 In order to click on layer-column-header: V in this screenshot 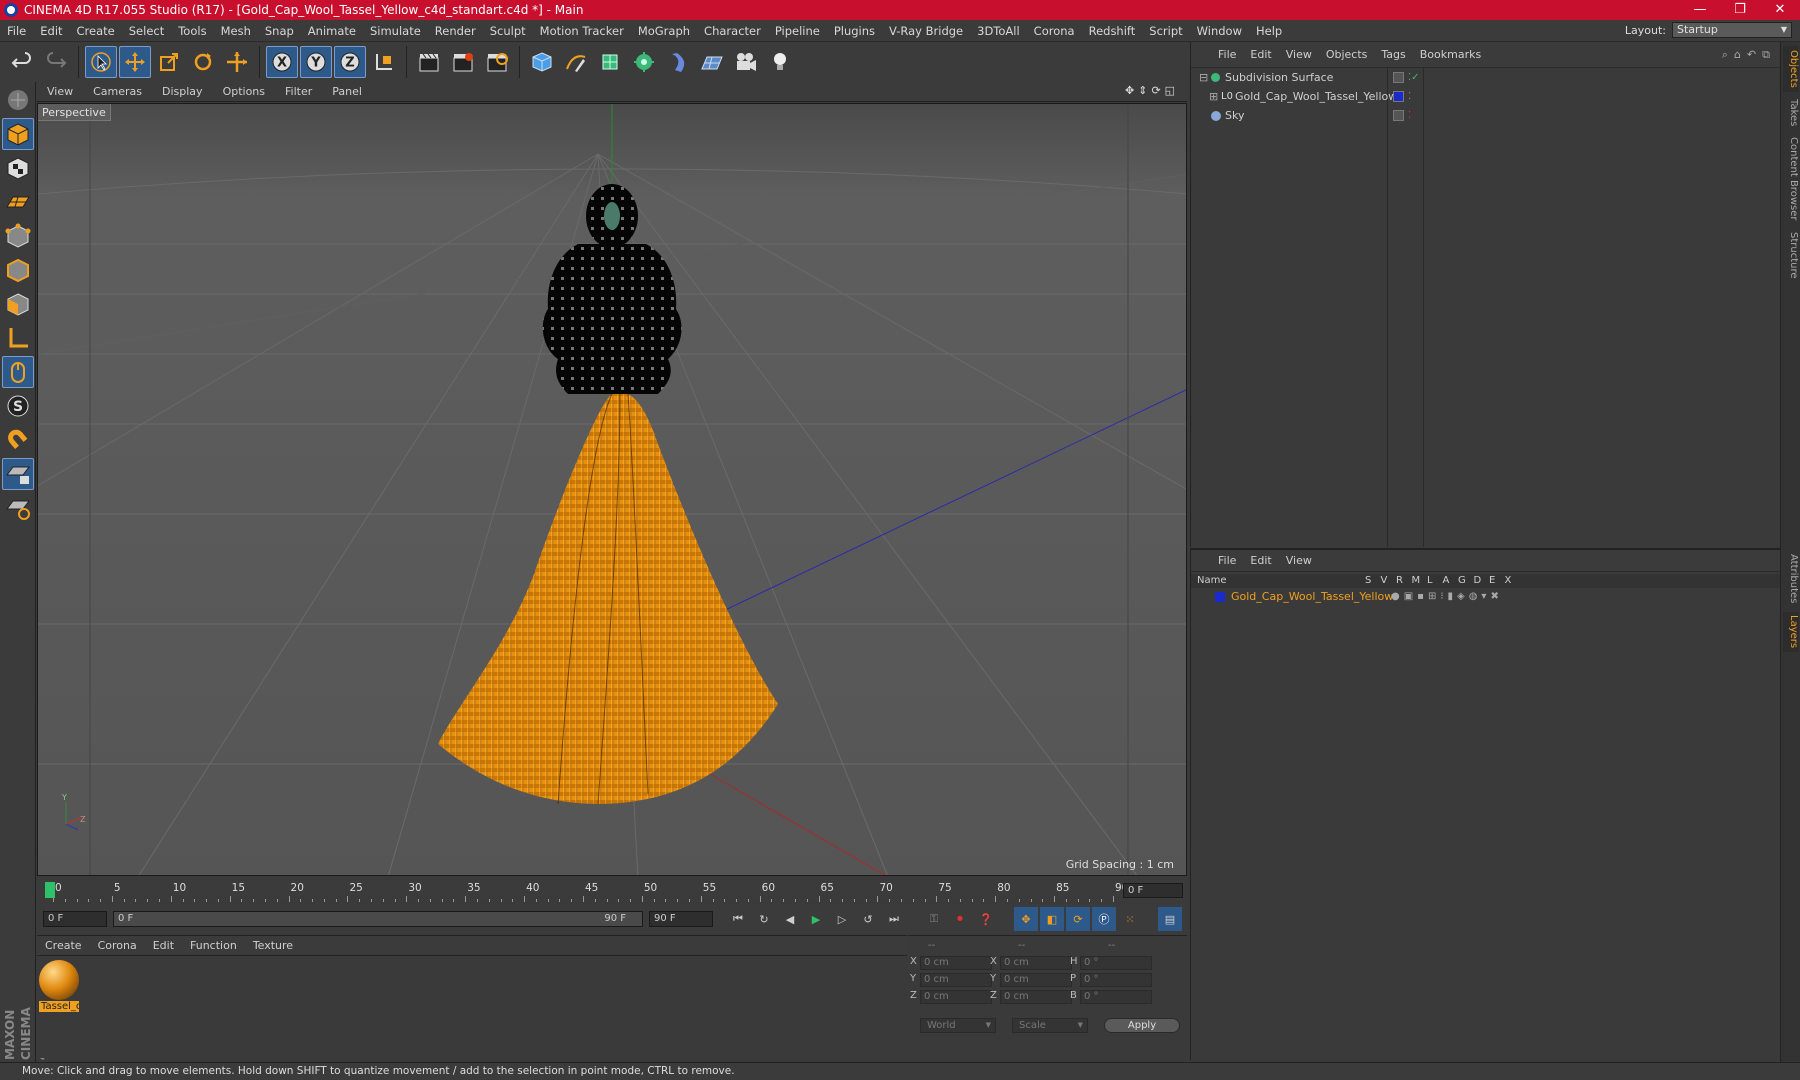, I will do `click(1384, 581)`.